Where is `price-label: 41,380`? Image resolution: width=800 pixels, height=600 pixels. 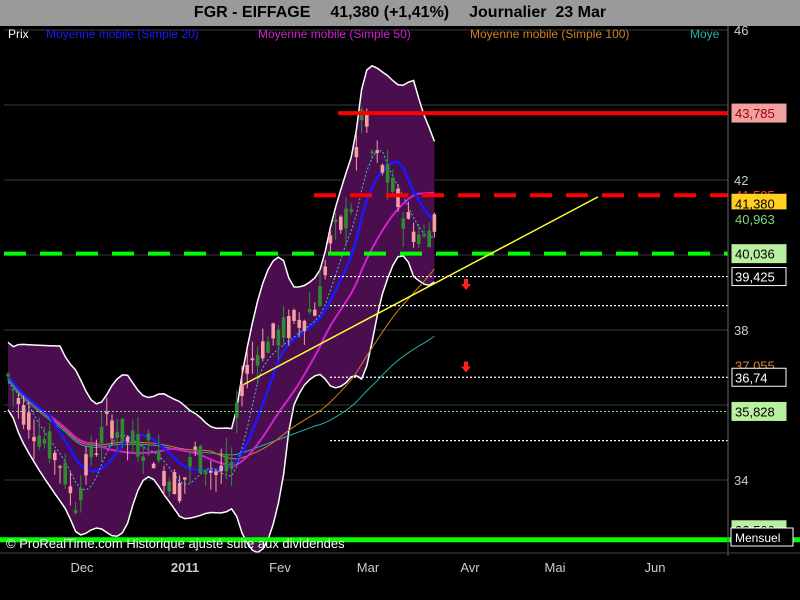
price-label: 41,380 is located at coordinates (755, 203).